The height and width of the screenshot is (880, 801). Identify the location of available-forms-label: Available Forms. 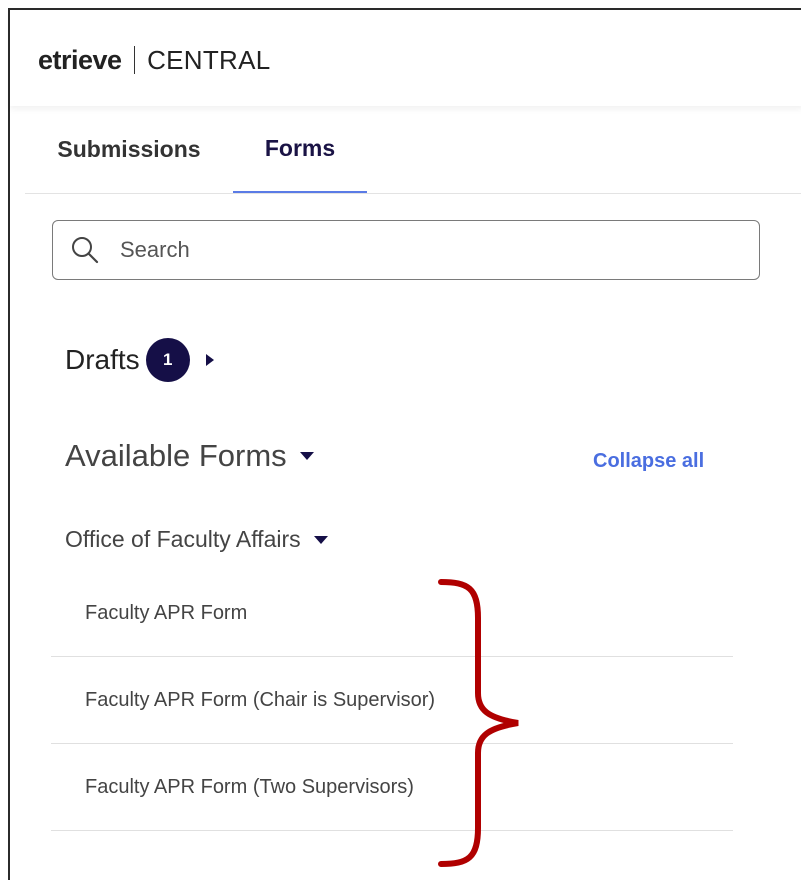
(176, 455).